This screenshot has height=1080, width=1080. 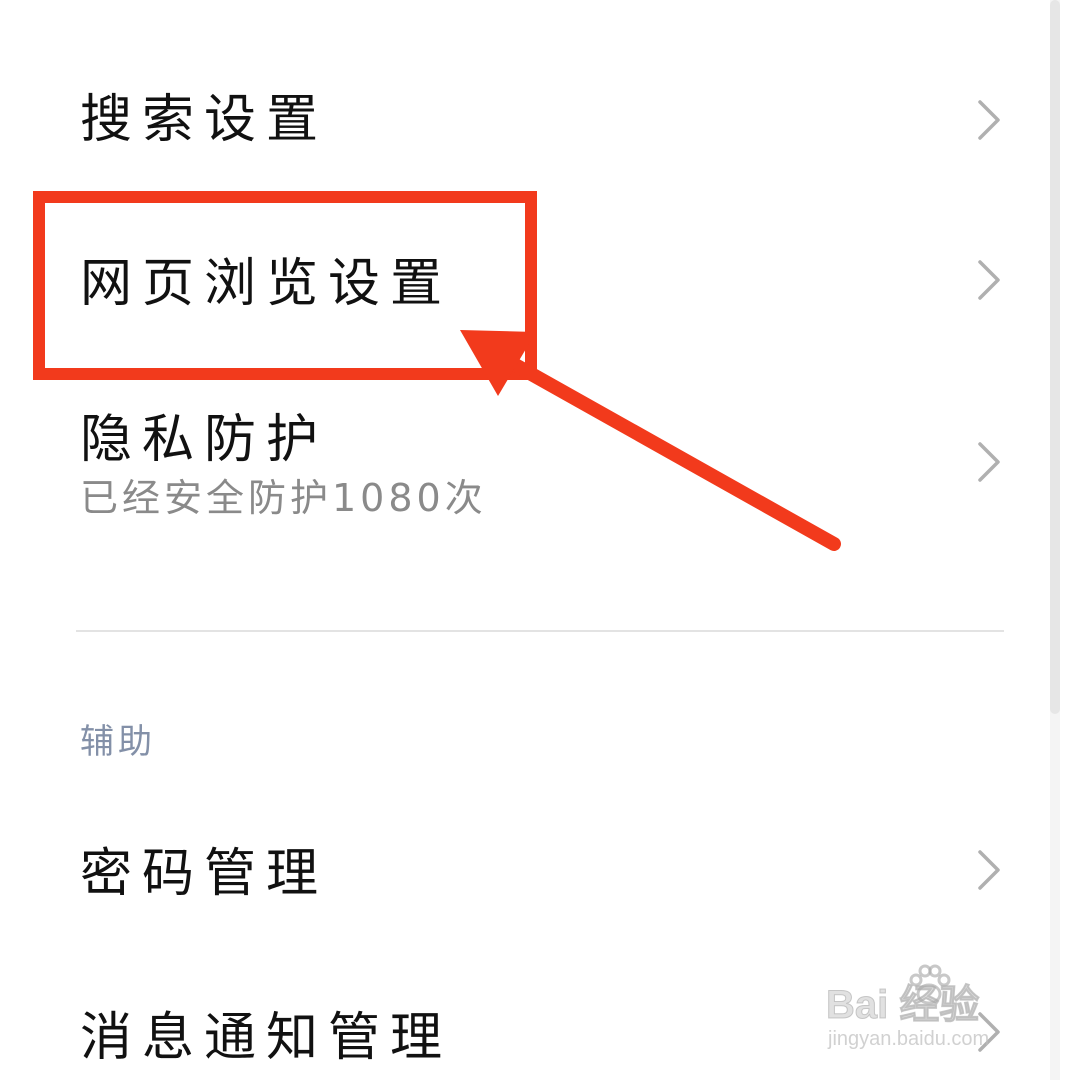 What do you see at coordinates (520, 470) in the screenshot?
I see `settings-item-privacy: 隐私防护 已经安全防护1080次` at bounding box center [520, 470].